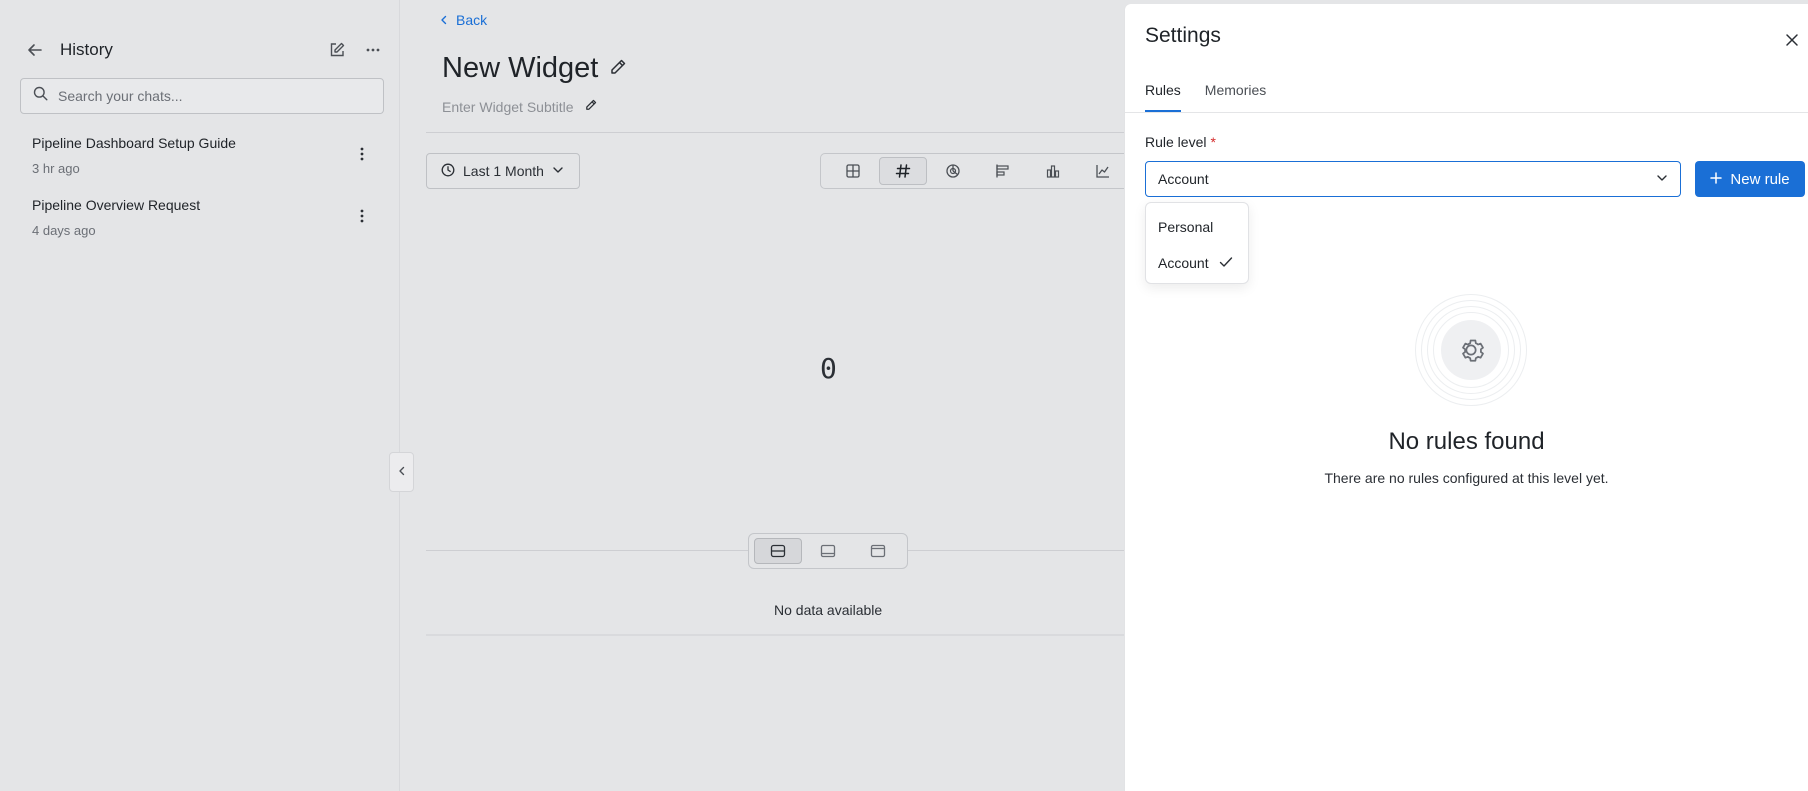 The height and width of the screenshot is (791, 1808). I want to click on layout-bottom-panel-icon, so click(828, 551).